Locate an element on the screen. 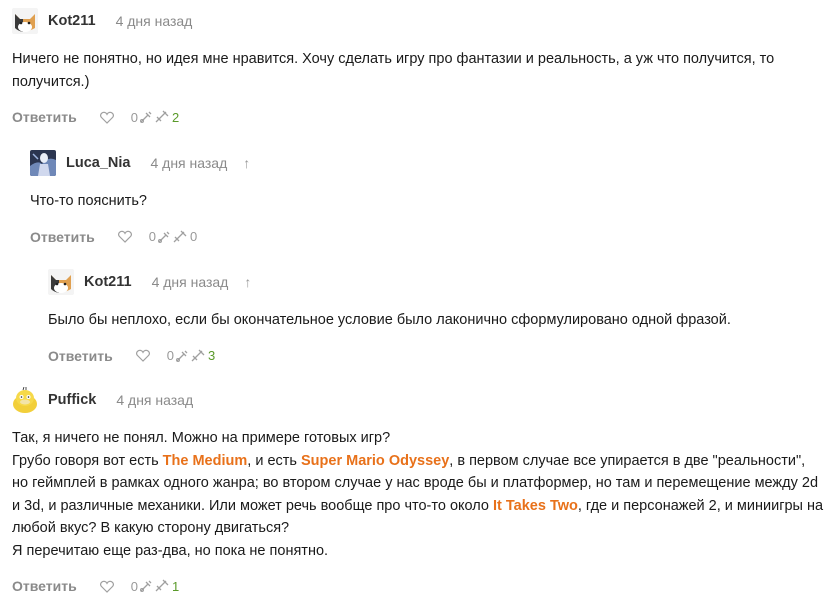  rating-count: 1 is located at coordinates (175, 586).